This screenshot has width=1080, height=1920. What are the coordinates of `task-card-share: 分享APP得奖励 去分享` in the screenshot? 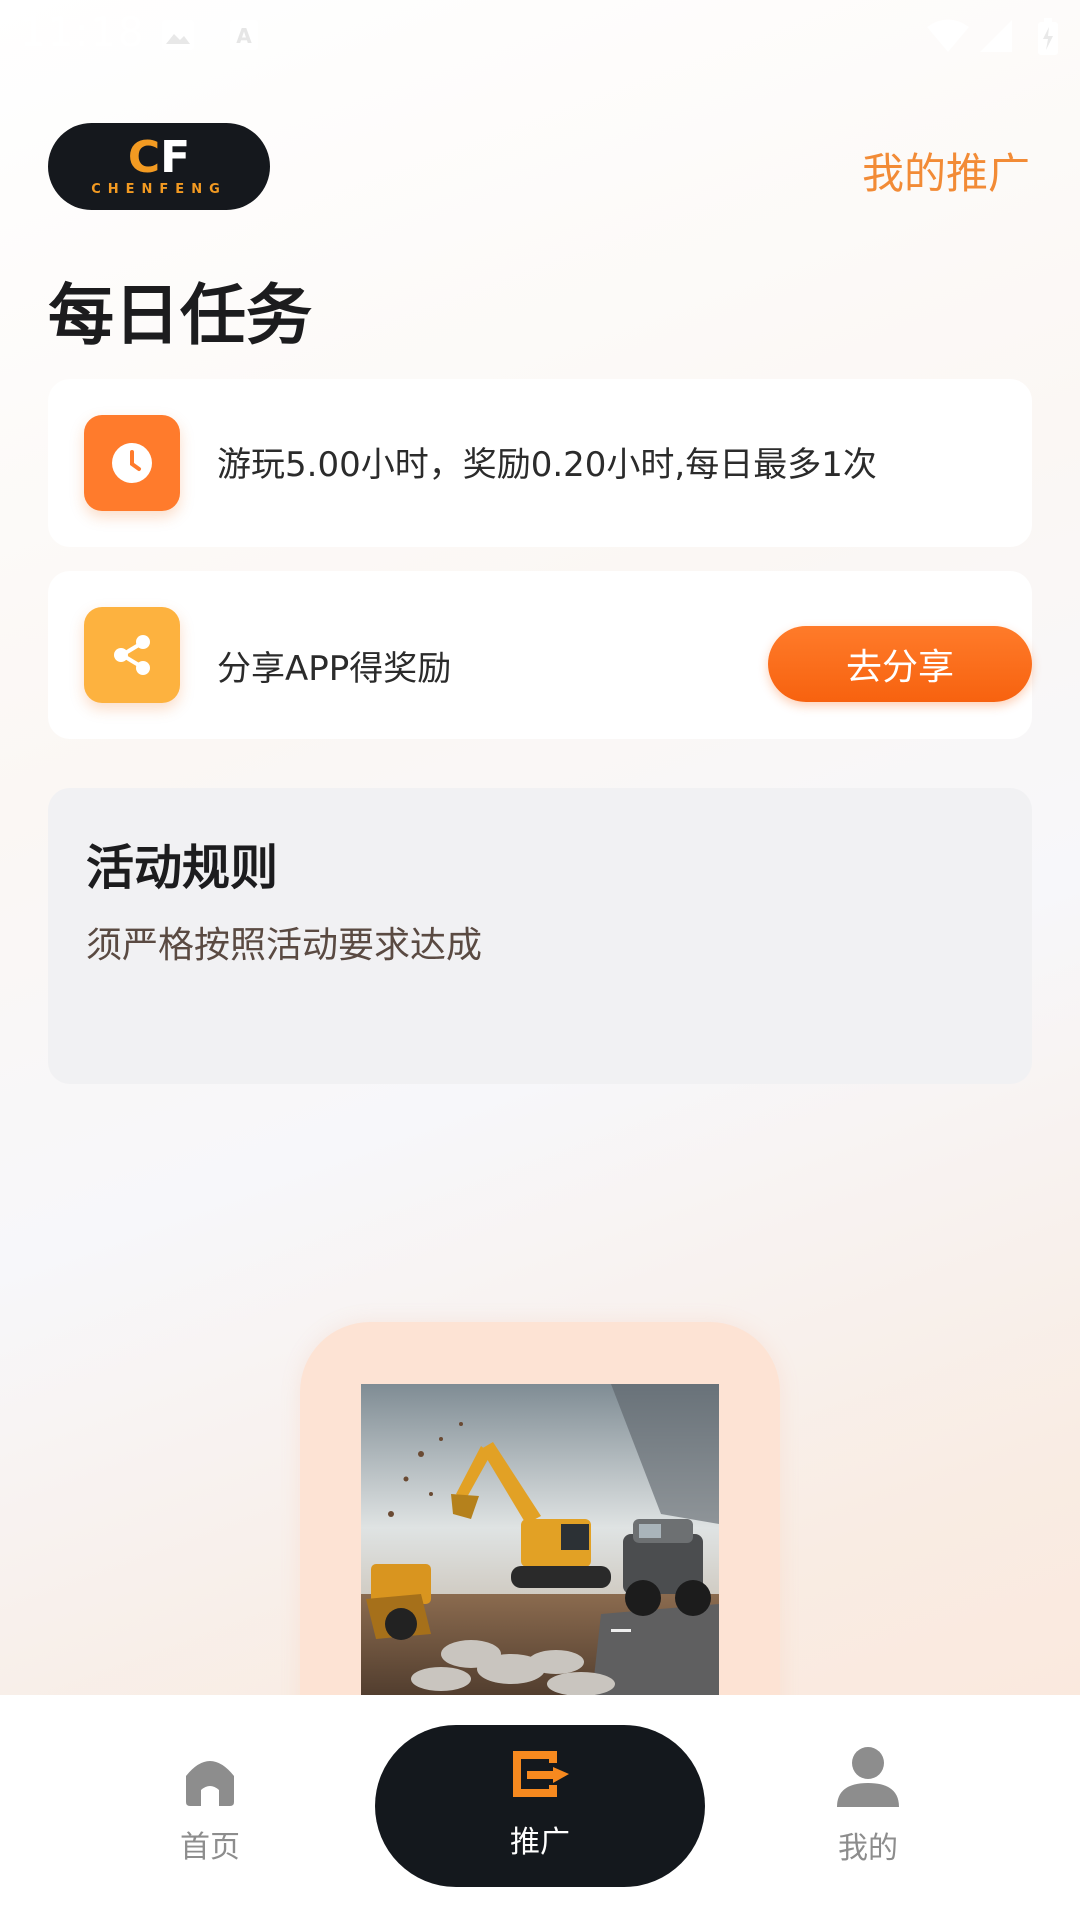 It's located at (540, 655).